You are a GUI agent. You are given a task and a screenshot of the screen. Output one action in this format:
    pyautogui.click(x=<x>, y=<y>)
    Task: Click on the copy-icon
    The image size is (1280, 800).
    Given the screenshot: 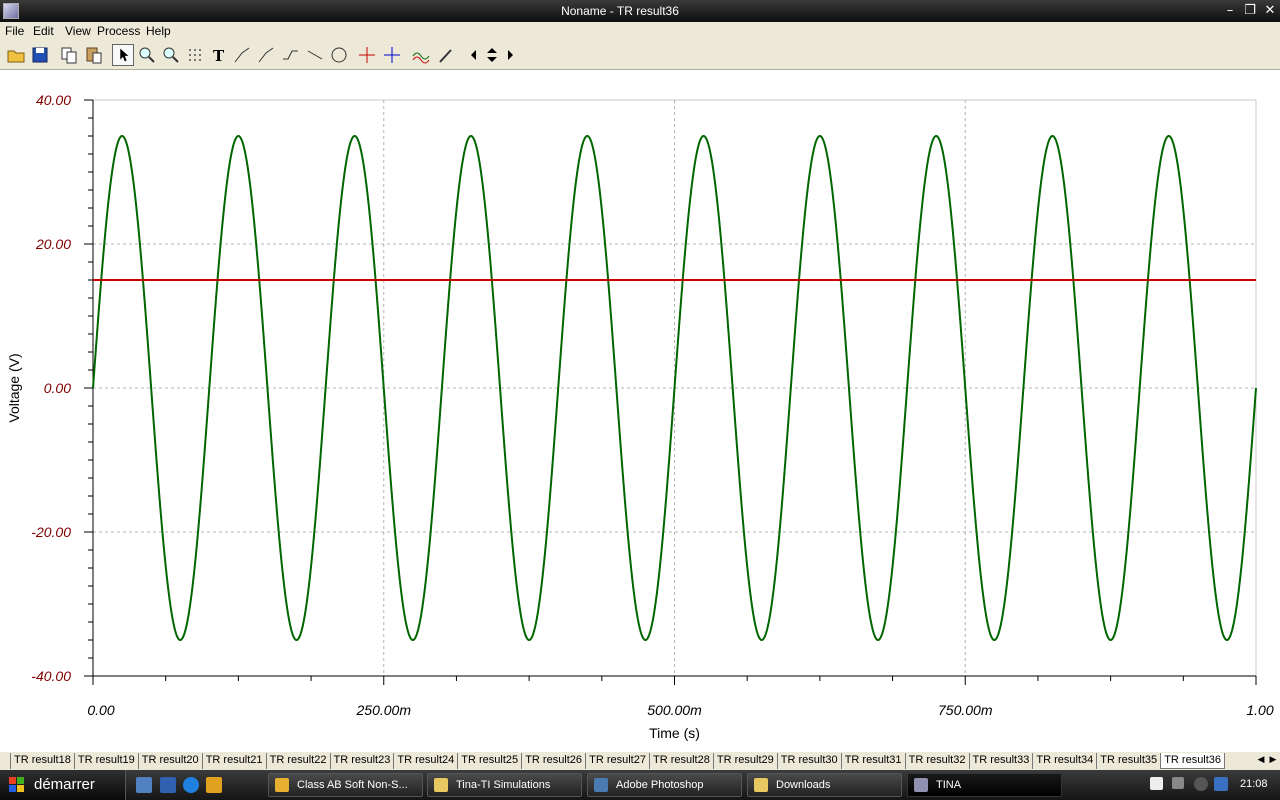 What is the action you would take?
    pyautogui.click(x=69, y=55)
    